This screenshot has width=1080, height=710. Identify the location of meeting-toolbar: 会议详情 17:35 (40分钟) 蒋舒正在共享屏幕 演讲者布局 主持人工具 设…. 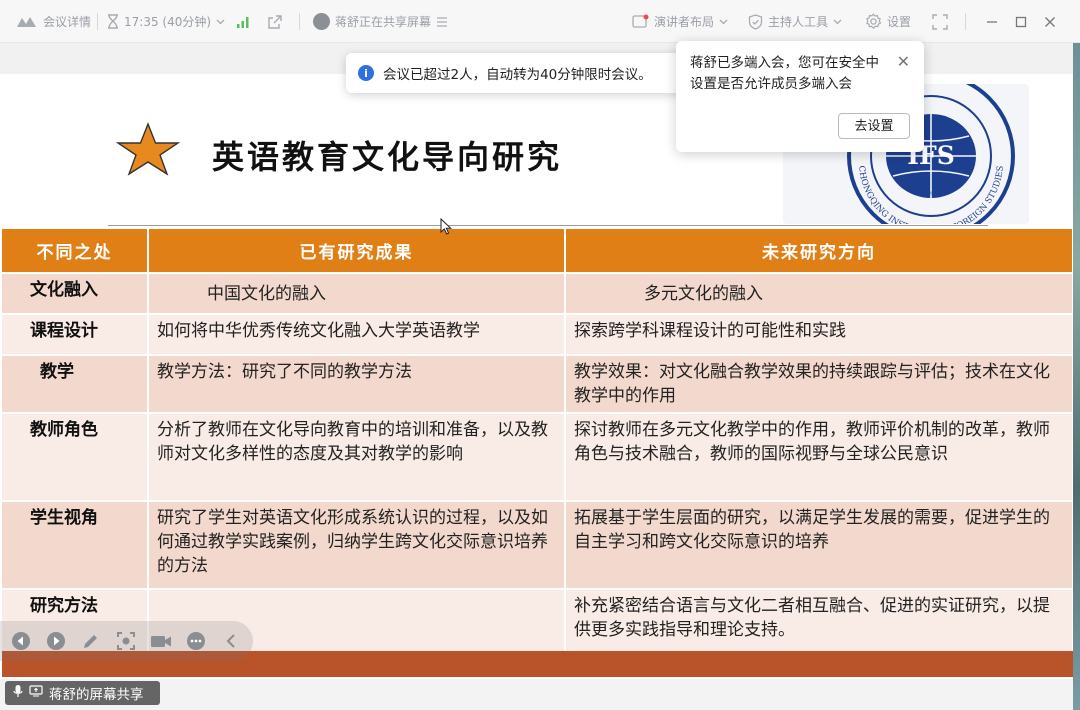
(540, 21).